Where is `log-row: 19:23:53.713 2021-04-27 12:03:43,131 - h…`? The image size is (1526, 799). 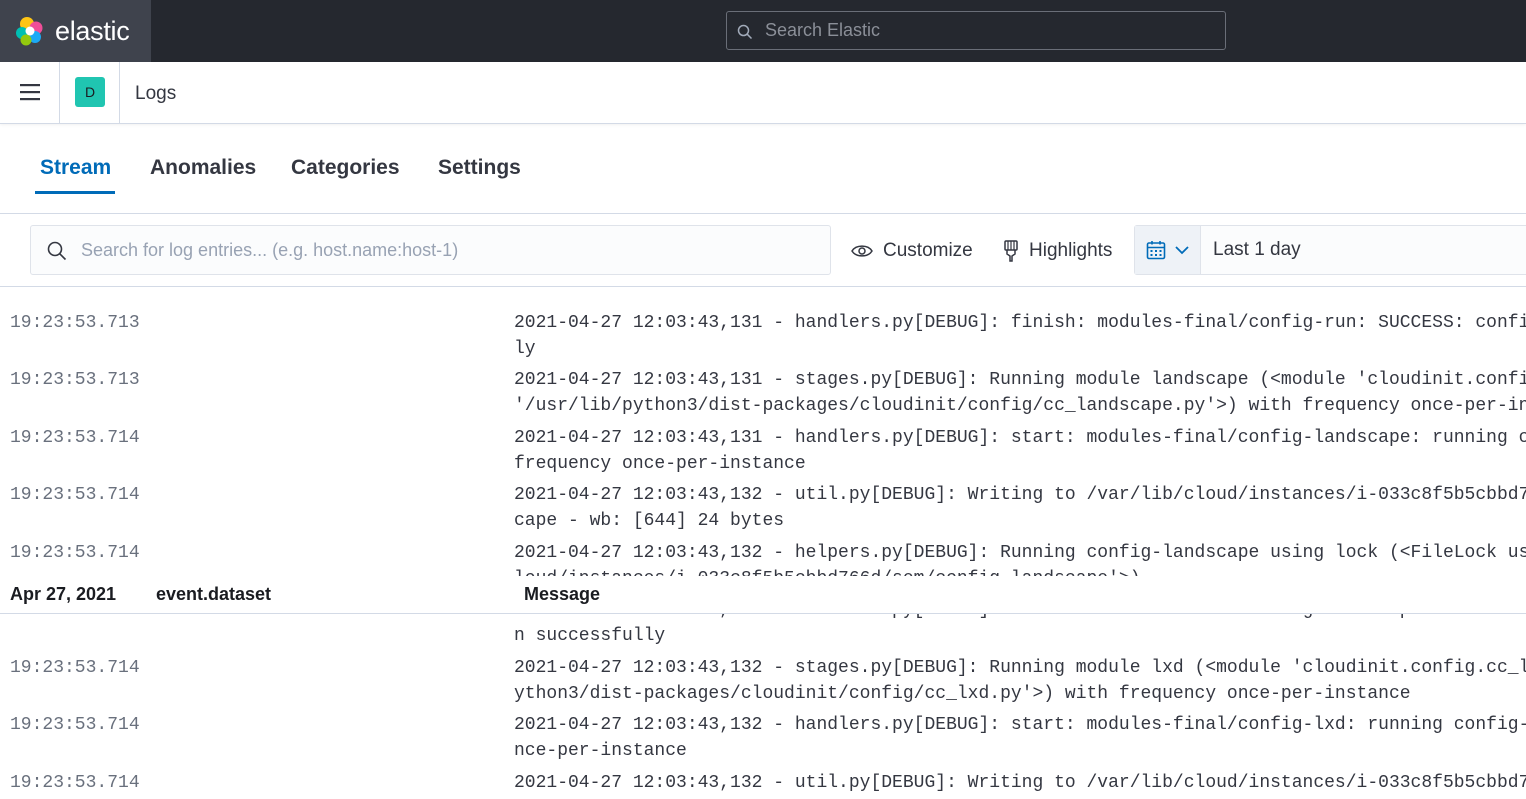 log-row: 19:23:53.713 2021-04-27 12:03:43,131 - h… is located at coordinates (763, 339).